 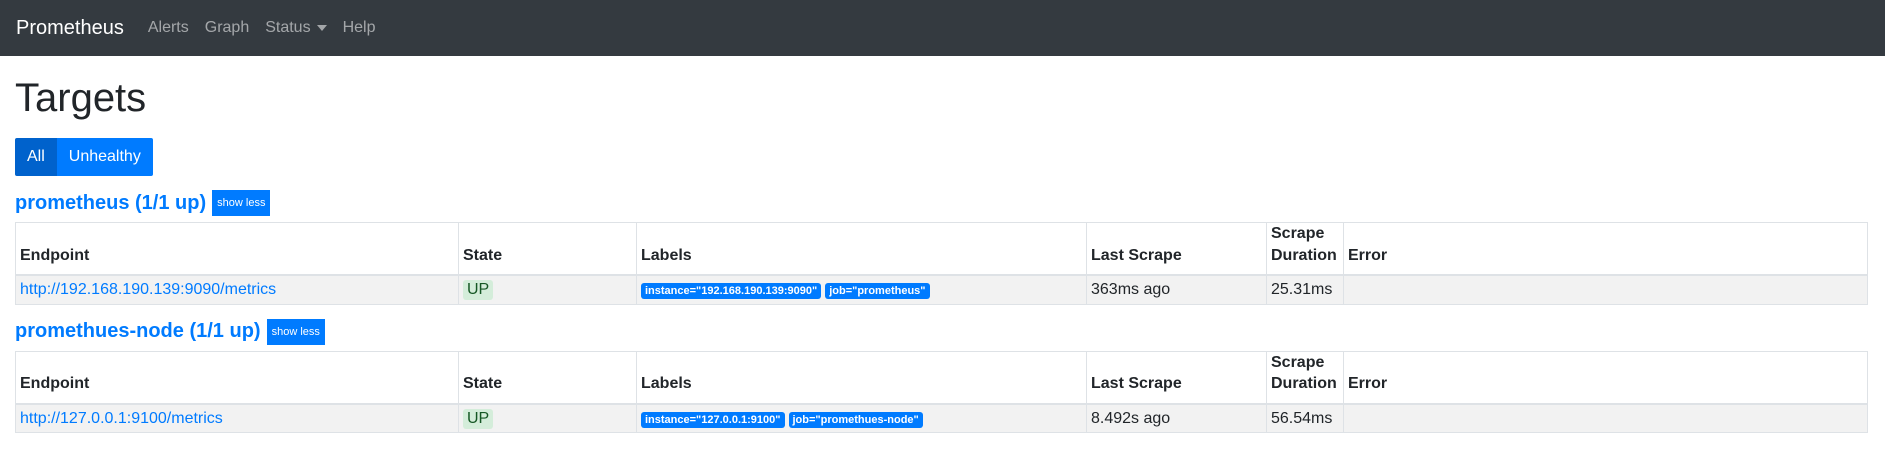 What do you see at coordinates (138, 331) in the screenshot?
I see `pool-title-link: promethues-node (1/1 up)` at bounding box center [138, 331].